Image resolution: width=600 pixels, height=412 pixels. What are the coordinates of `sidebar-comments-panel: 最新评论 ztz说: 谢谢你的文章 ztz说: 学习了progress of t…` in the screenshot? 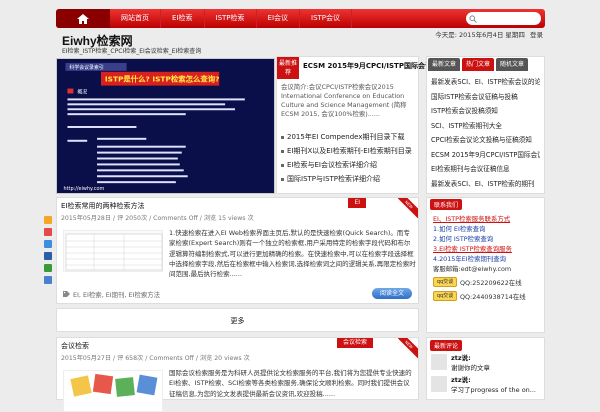 It's located at (485, 368).